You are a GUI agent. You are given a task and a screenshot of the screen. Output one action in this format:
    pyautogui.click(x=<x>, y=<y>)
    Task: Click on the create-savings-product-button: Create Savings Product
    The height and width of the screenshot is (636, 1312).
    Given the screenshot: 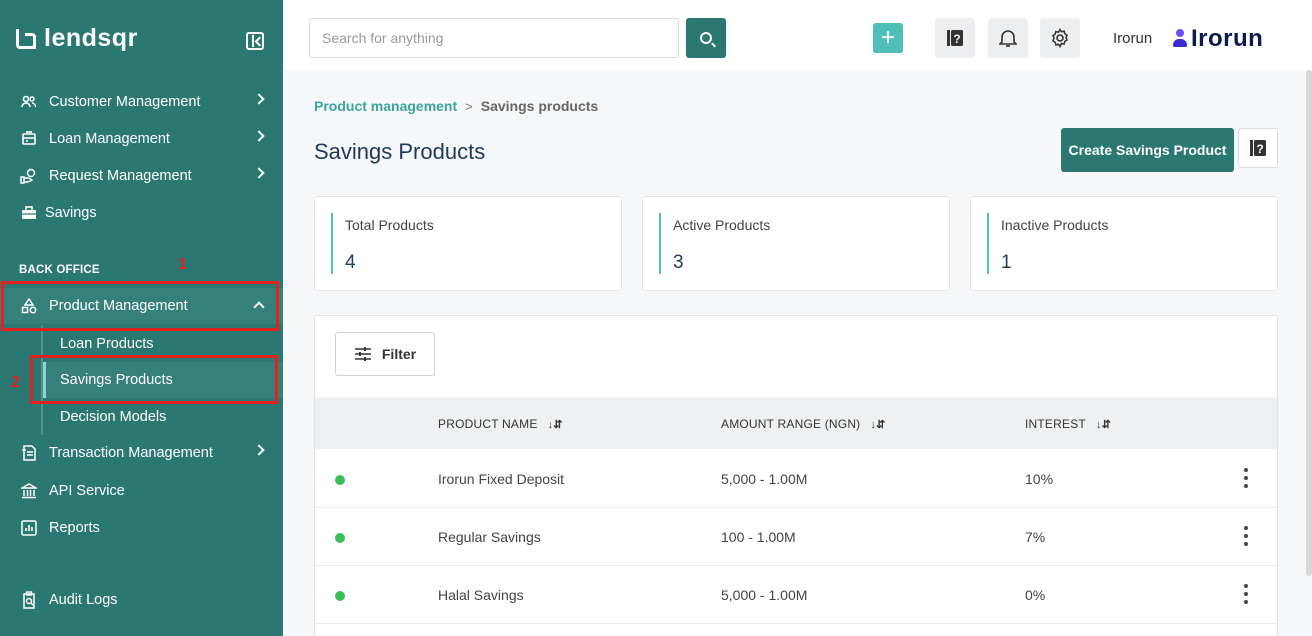 What is the action you would take?
    pyautogui.click(x=1147, y=150)
    